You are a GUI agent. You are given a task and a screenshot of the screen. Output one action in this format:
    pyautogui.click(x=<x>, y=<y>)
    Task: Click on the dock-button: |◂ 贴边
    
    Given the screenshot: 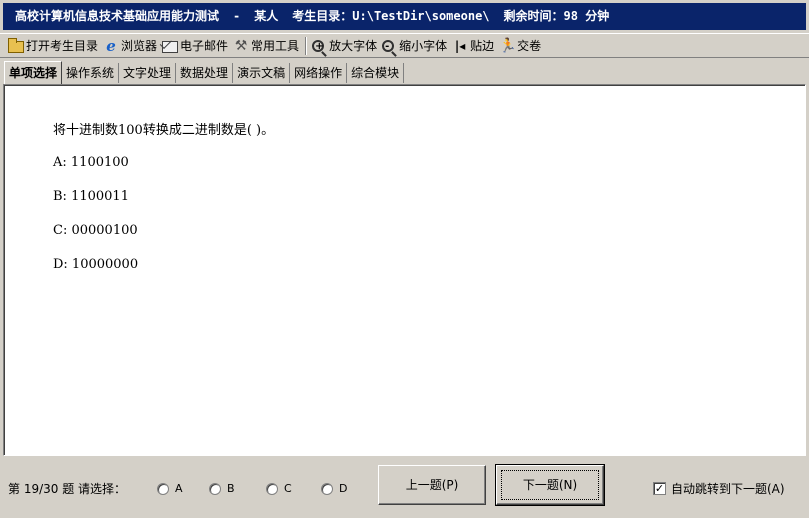 What is the action you would take?
    pyautogui.click(x=473, y=46)
    